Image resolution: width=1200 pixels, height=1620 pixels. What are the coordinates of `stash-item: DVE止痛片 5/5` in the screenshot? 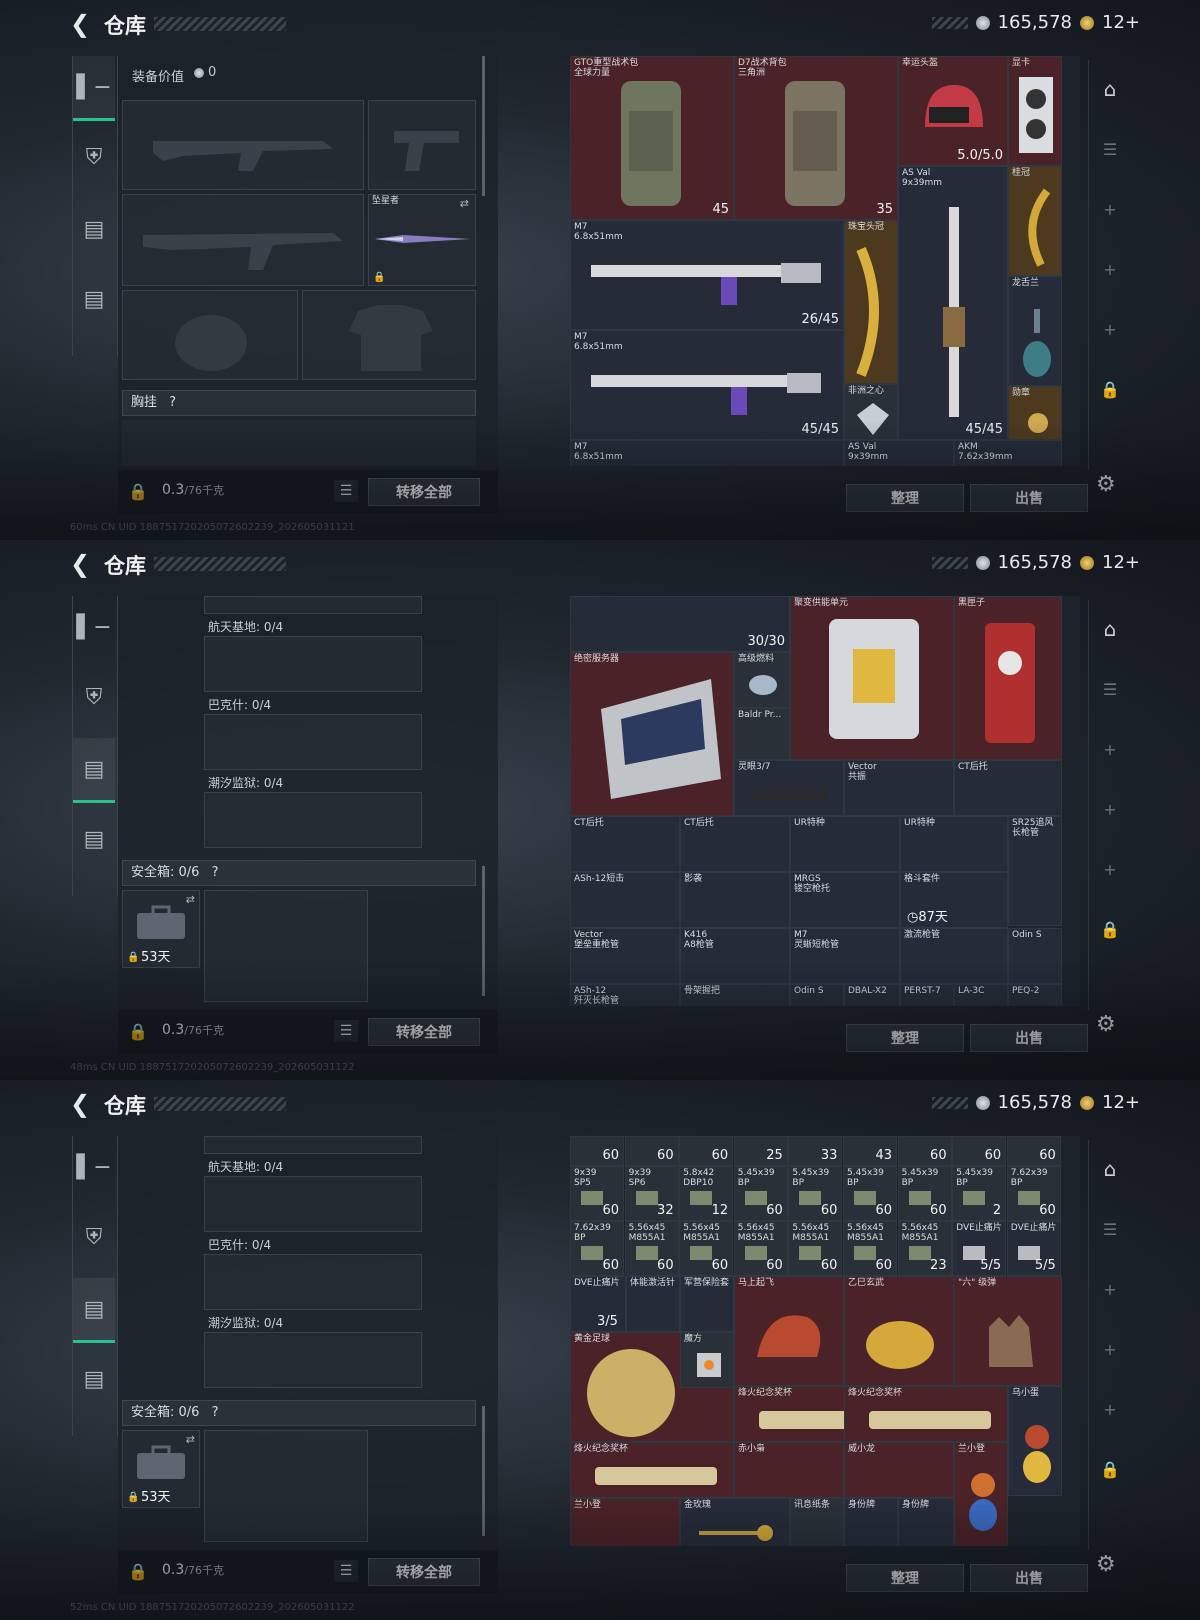 It's located at (979, 1248).